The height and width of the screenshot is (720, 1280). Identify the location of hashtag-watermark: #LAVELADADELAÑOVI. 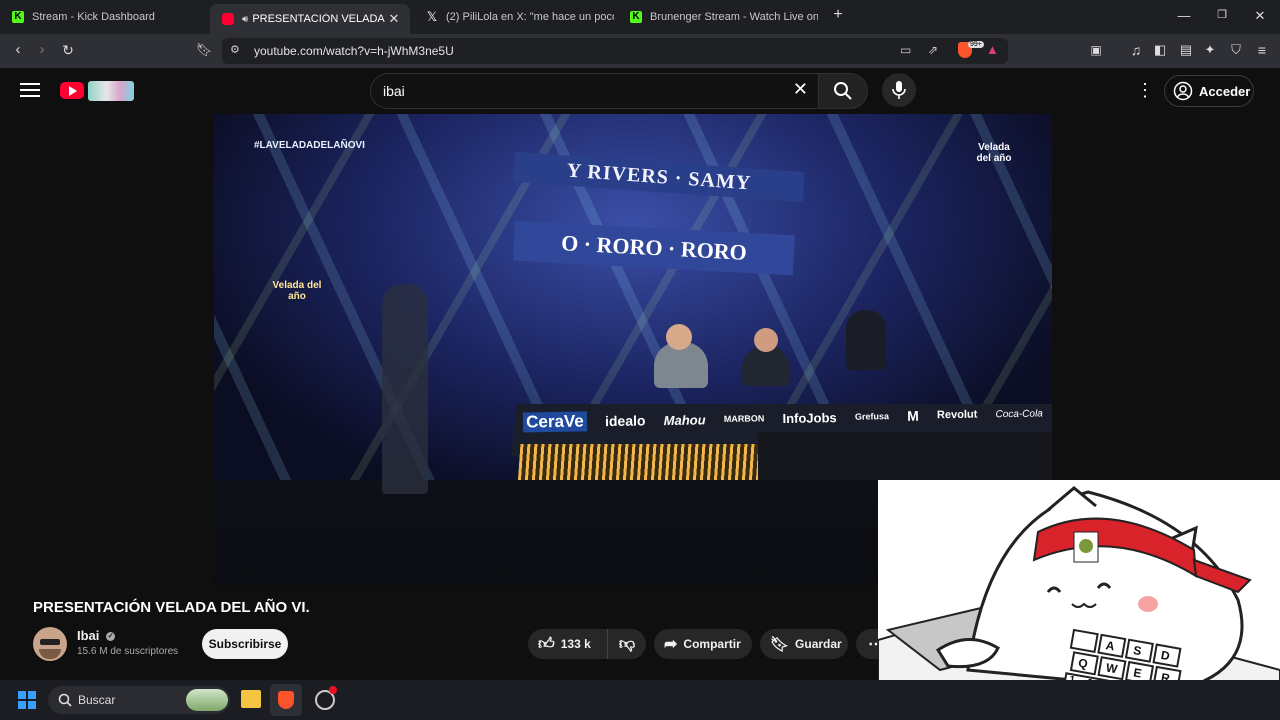
(309, 145).